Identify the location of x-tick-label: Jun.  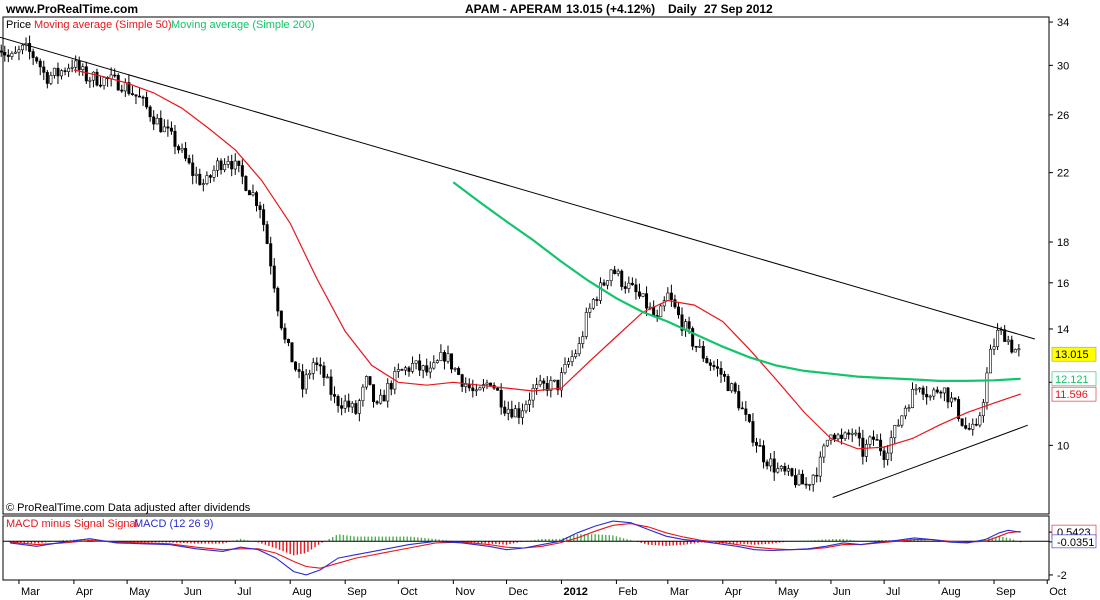
(842, 592).